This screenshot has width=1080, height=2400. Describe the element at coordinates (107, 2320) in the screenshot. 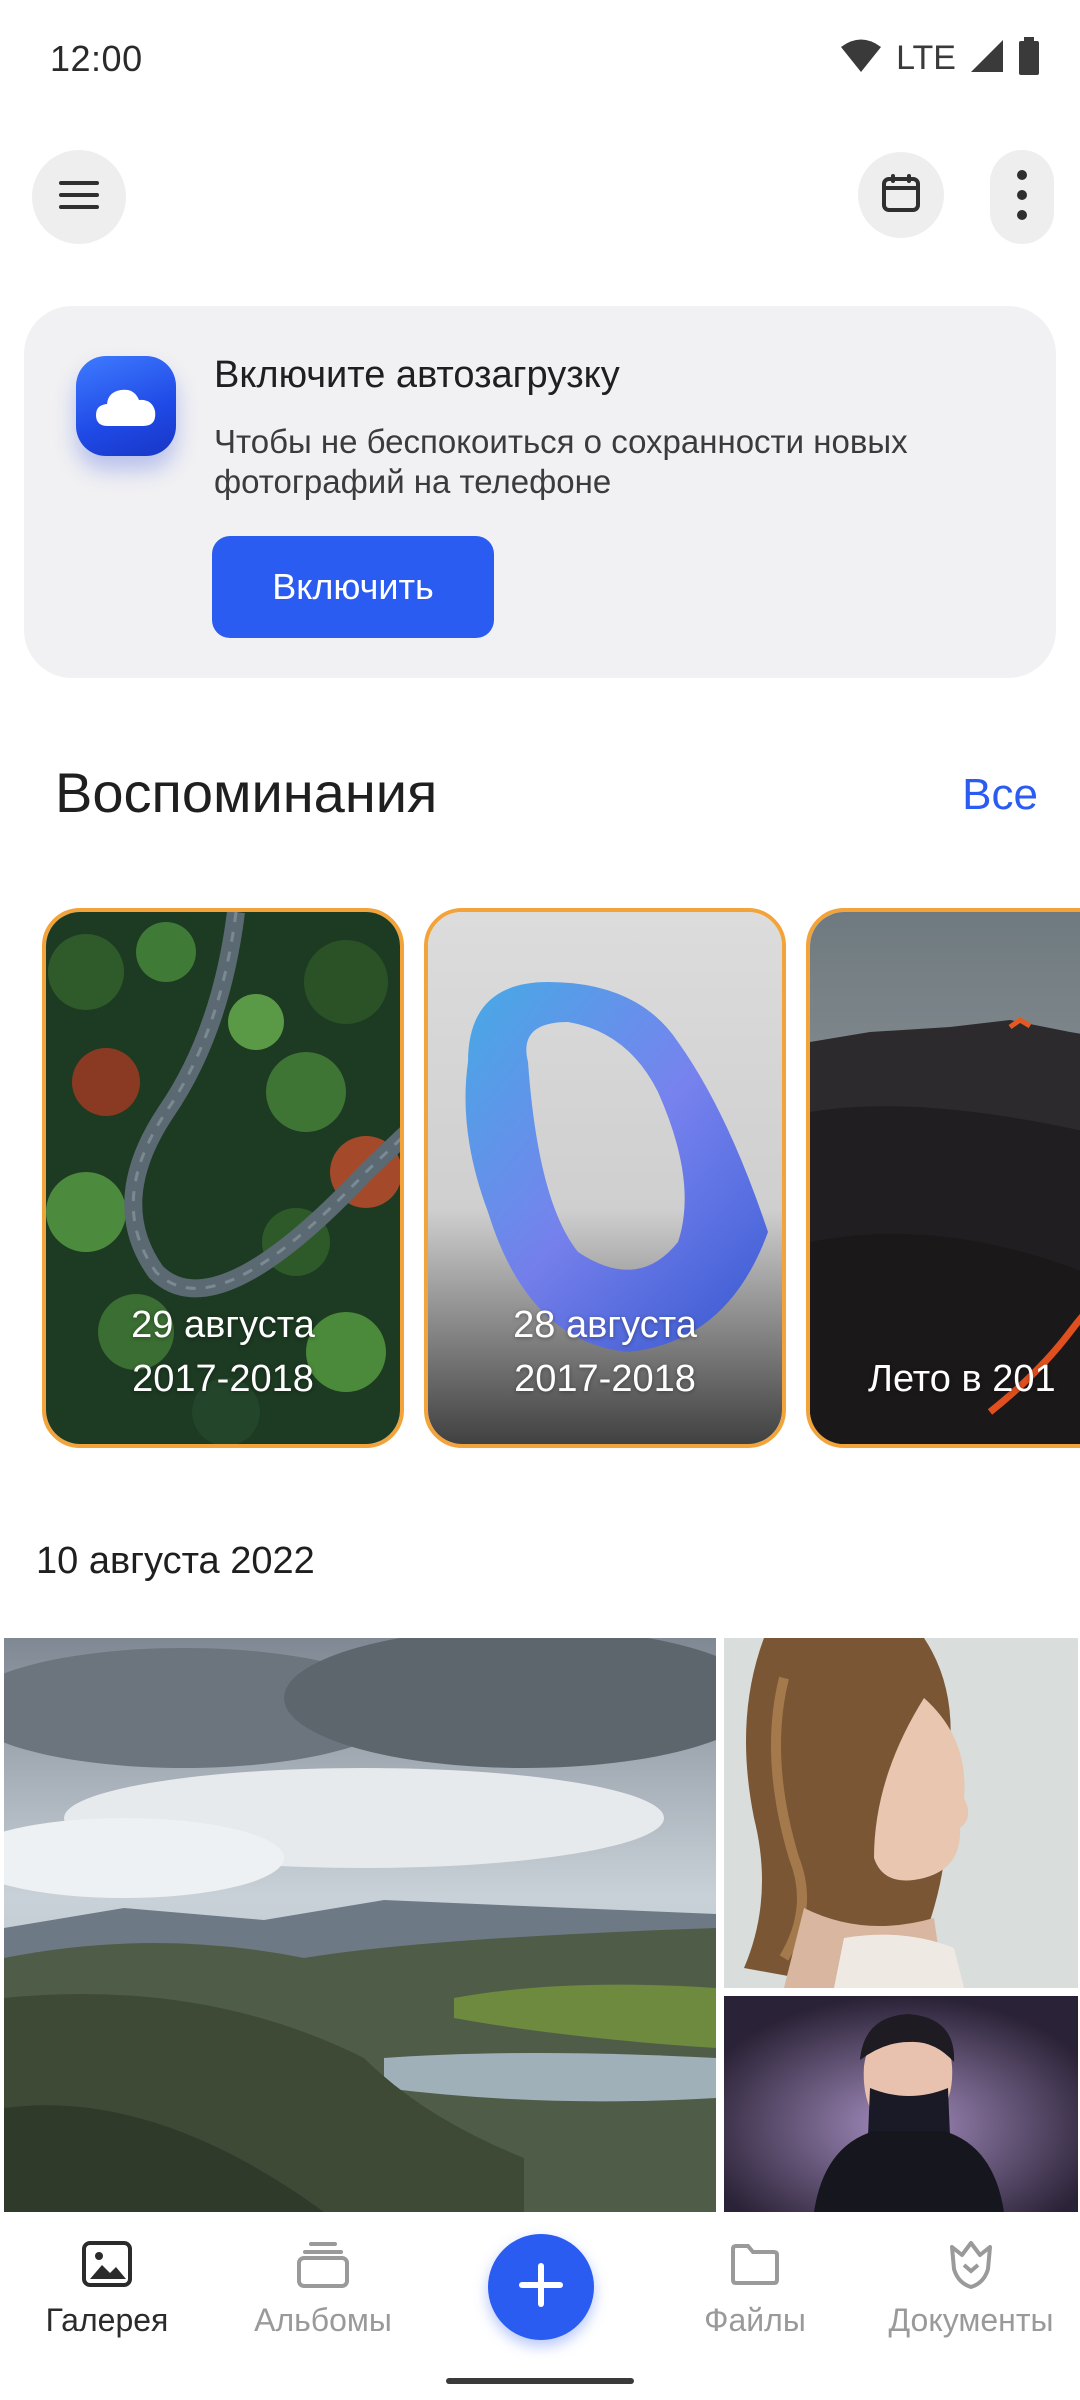

I see `nav-label: Галерея` at that location.